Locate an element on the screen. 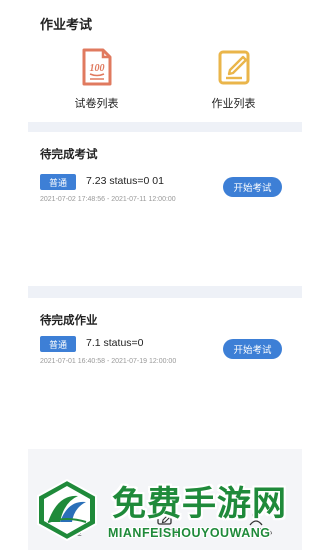 The width and height of the screenshot is (330, 550). quick-link-homework: 作业列表 is located at coordinates (234, 81).